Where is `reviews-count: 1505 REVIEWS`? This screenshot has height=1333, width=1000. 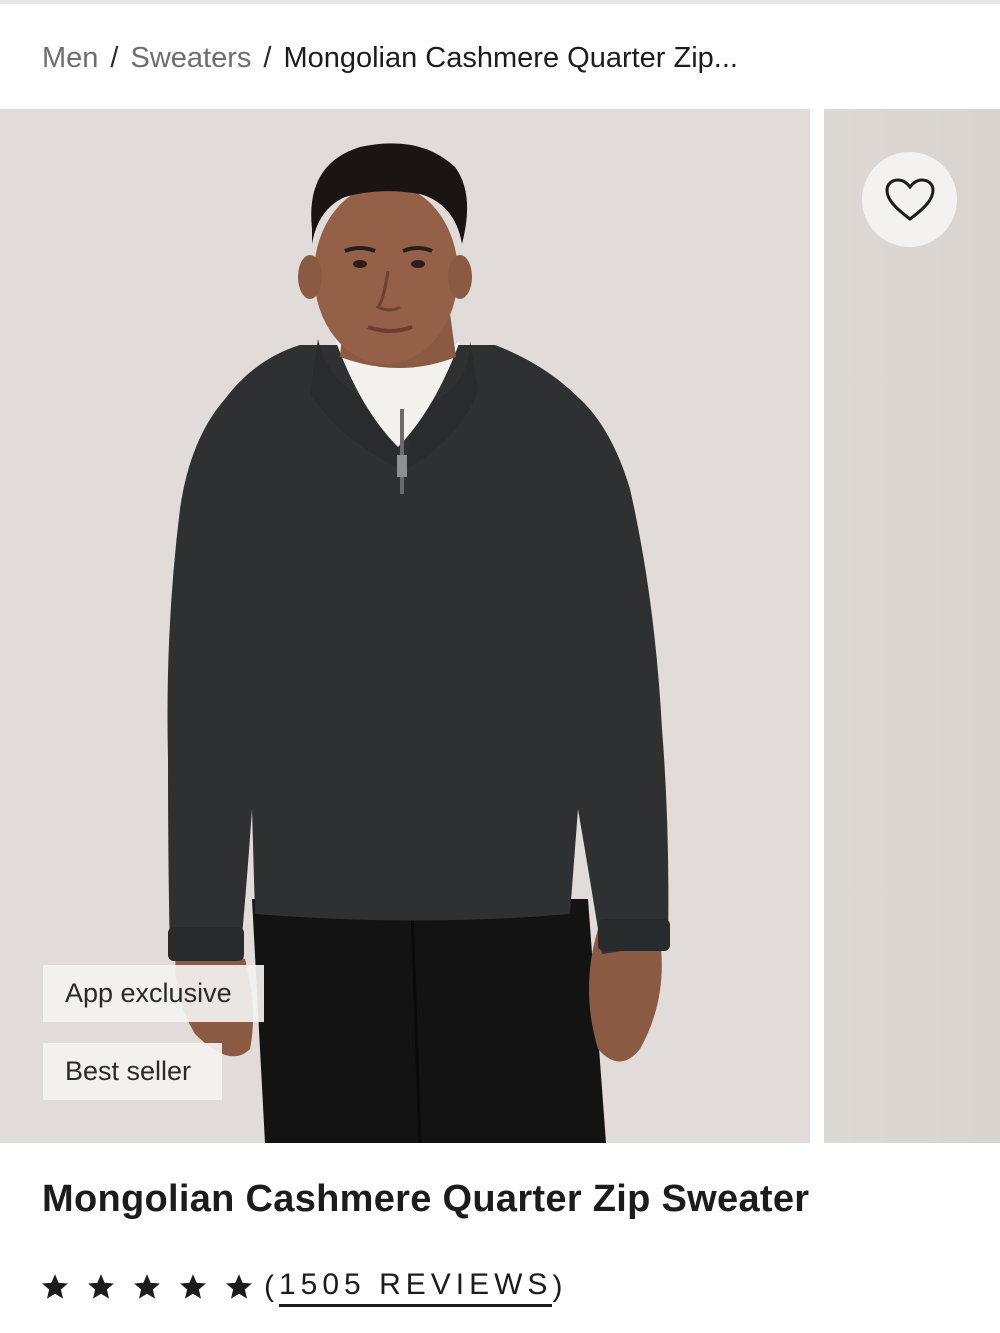
reviews-count: 1505 REVIEWS is located at coordinates (416, 1287).